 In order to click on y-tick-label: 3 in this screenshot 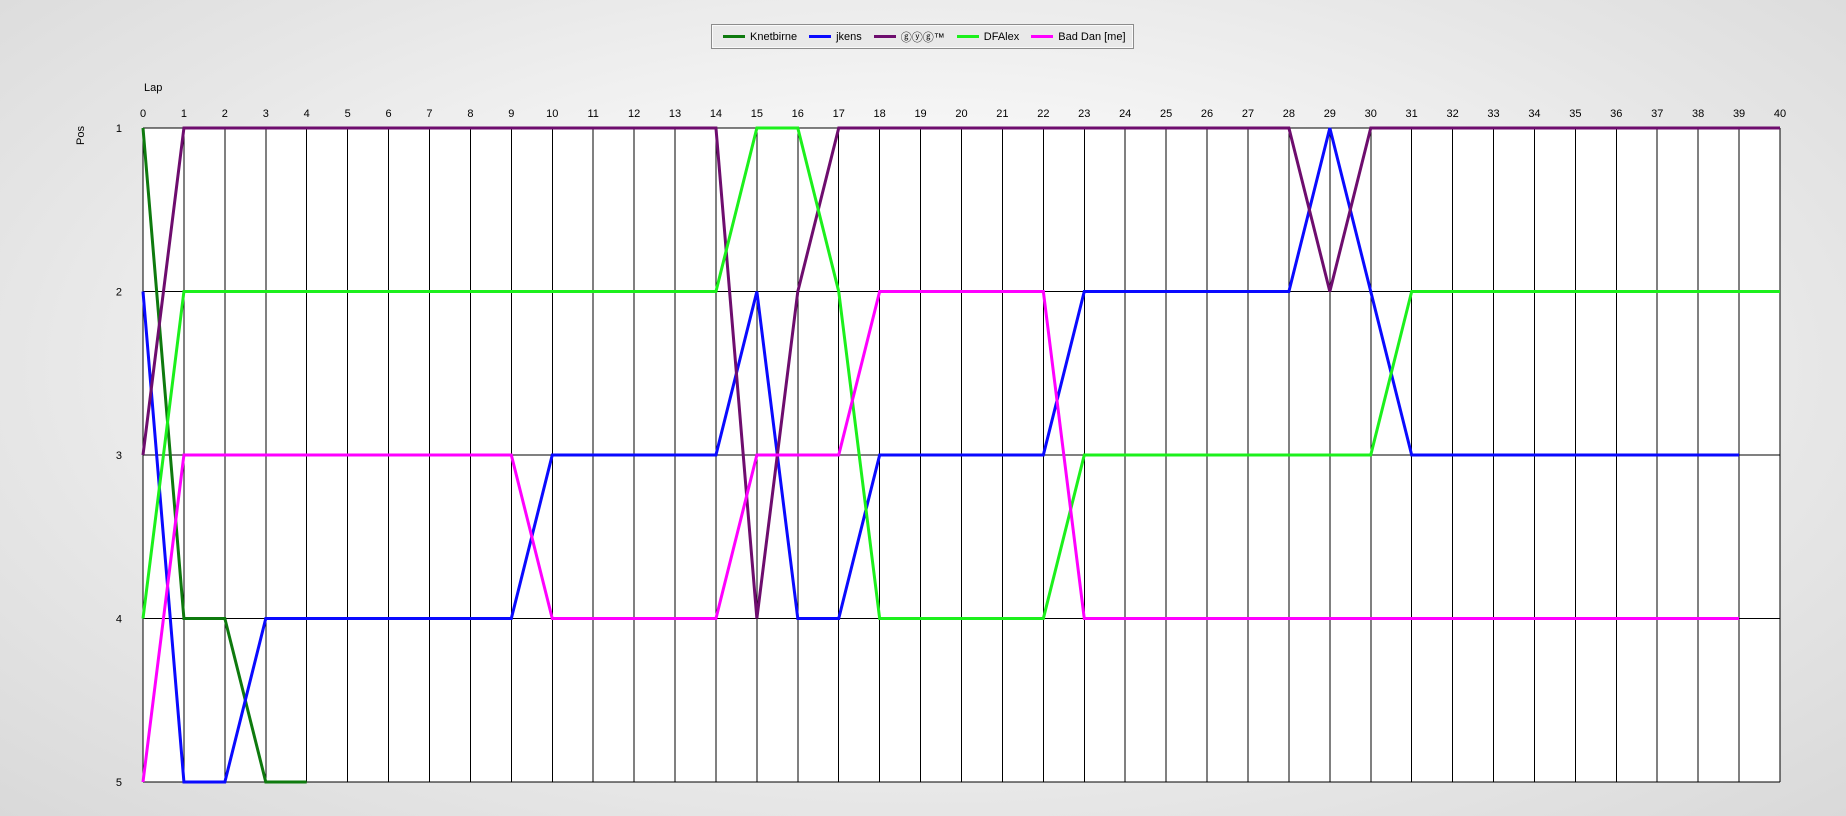, I will do `click(119, 456)`.